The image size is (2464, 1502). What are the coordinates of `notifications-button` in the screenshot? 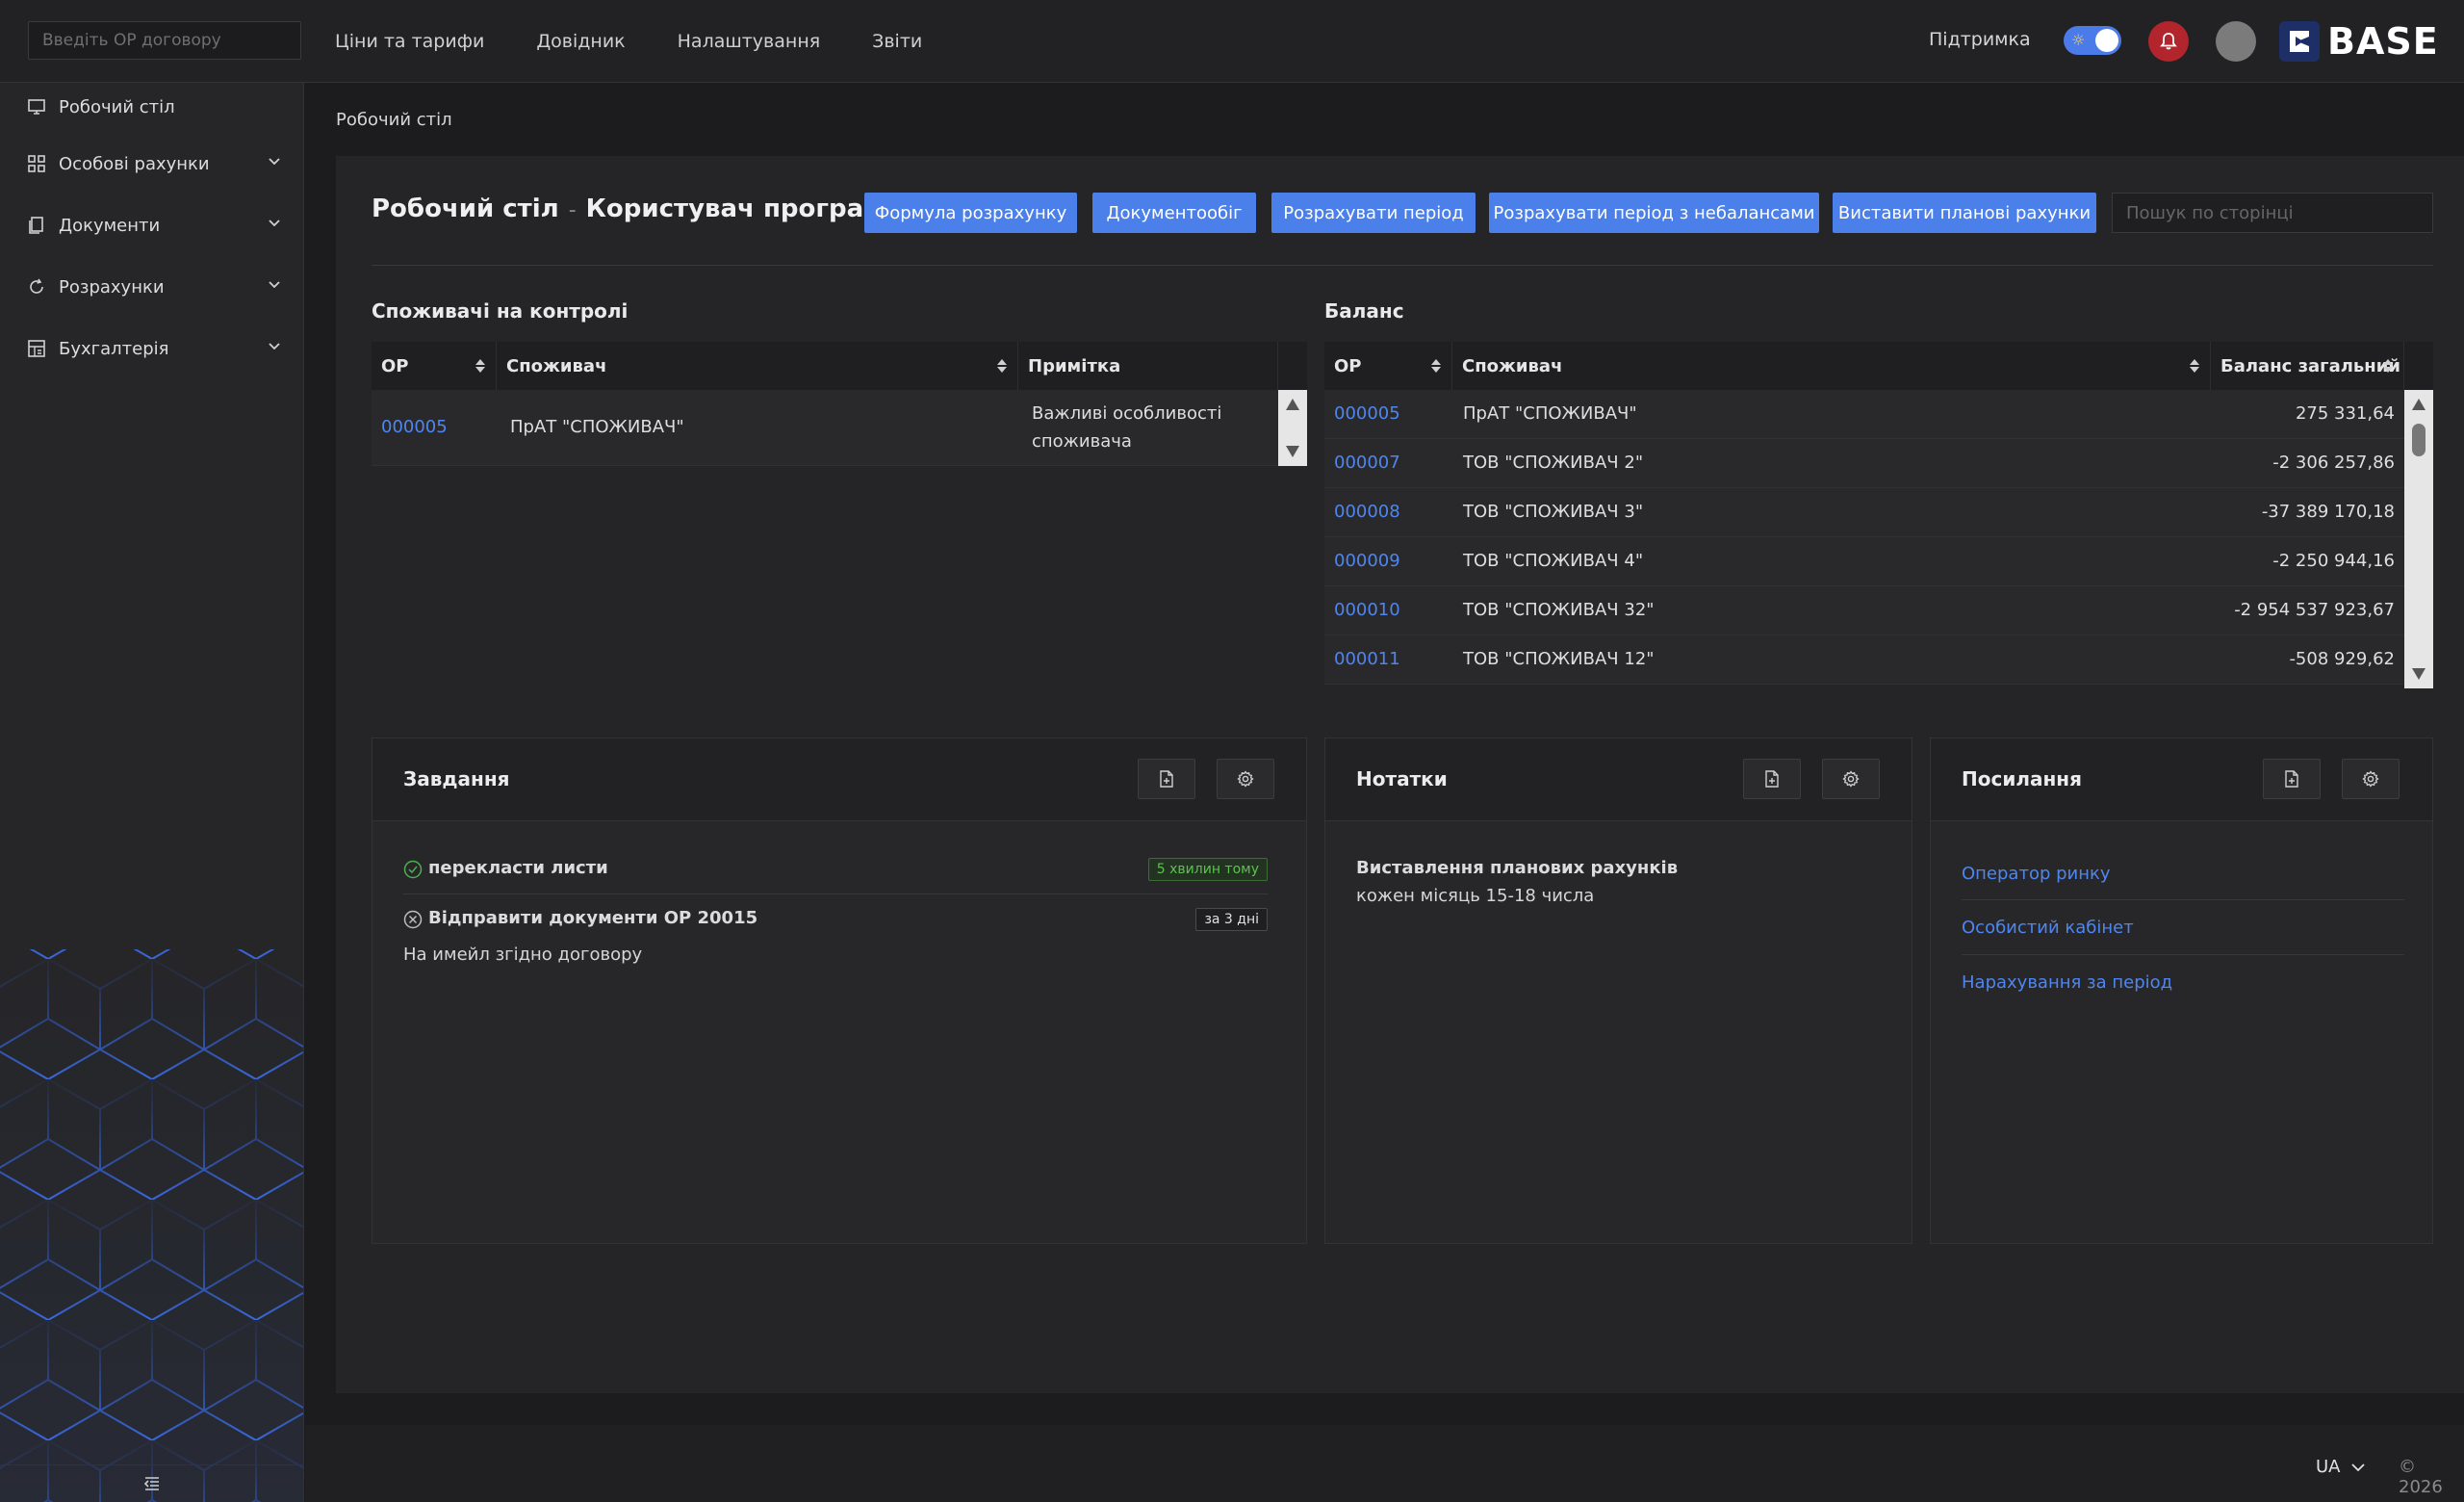 It's located at (2168, 41).